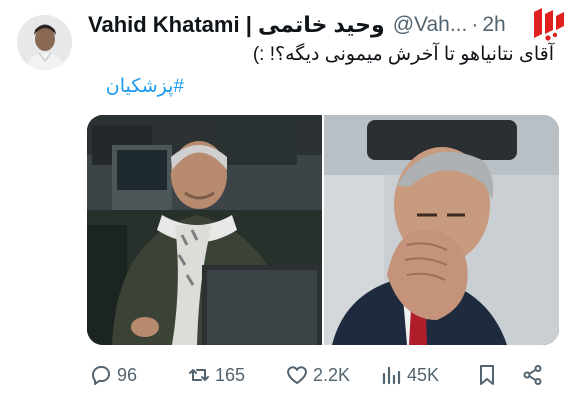 This screenshot has height=396, width=576. I want to click on reply-icon, so click(101, 375).